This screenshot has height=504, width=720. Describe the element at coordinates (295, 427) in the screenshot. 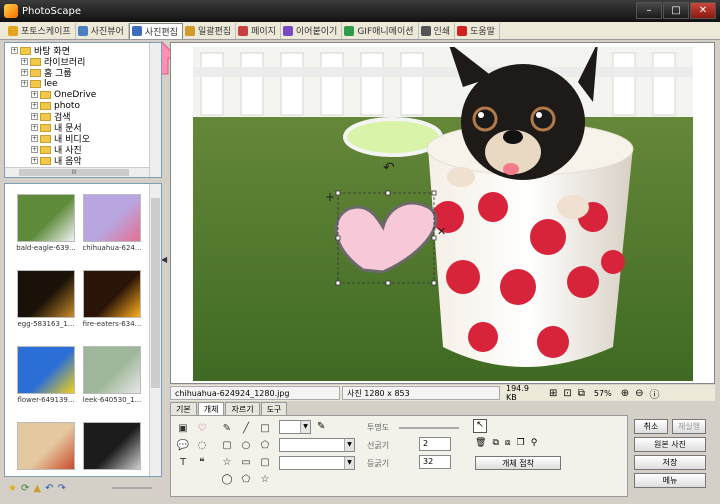

I see `line-style-dropdown: ▼` at that location.